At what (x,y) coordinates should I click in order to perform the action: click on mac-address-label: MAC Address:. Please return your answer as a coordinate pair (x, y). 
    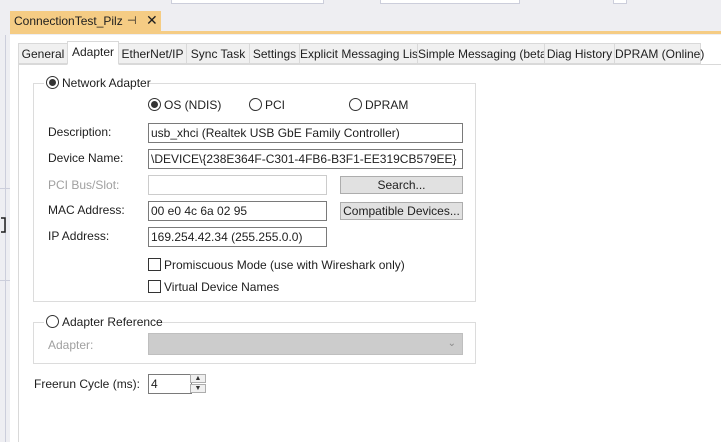
    Looking at the image, I should click on (86, 210).